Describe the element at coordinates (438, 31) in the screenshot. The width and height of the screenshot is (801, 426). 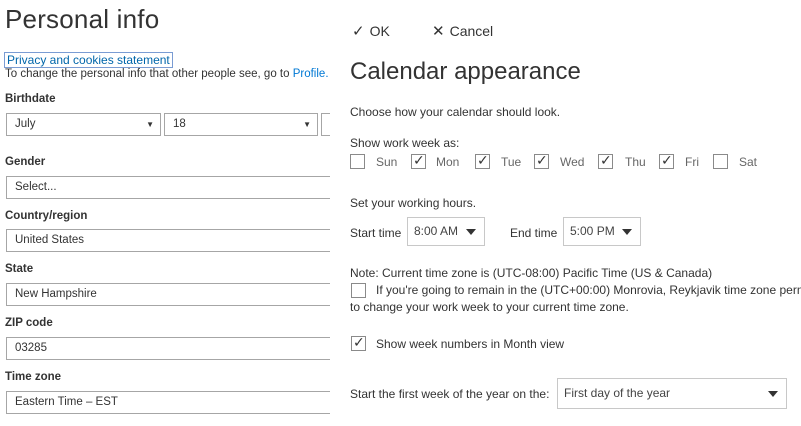
I see `close-icon: ✕` at that location.